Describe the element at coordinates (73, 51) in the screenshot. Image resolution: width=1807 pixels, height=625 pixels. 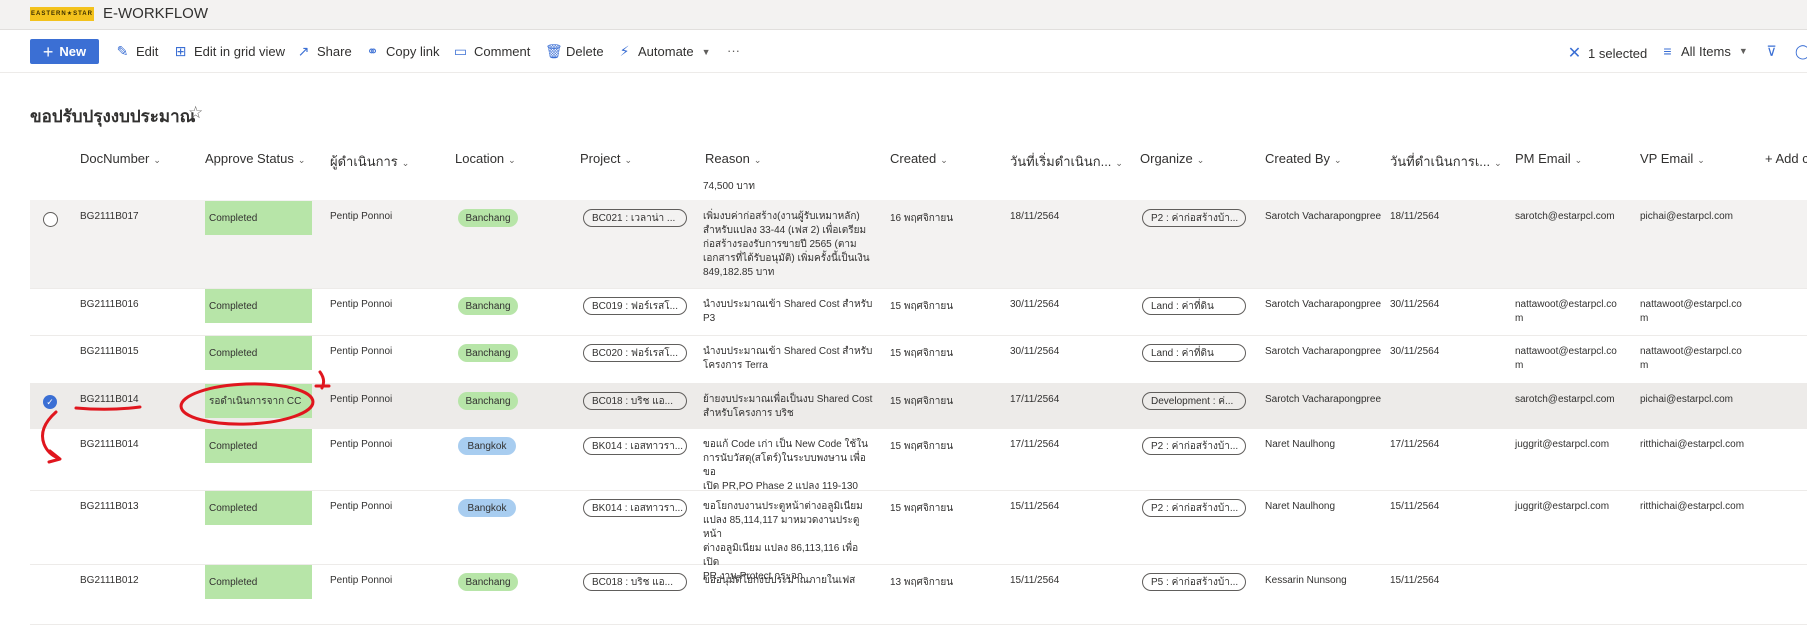
I see `new-button-label: New` at that location.